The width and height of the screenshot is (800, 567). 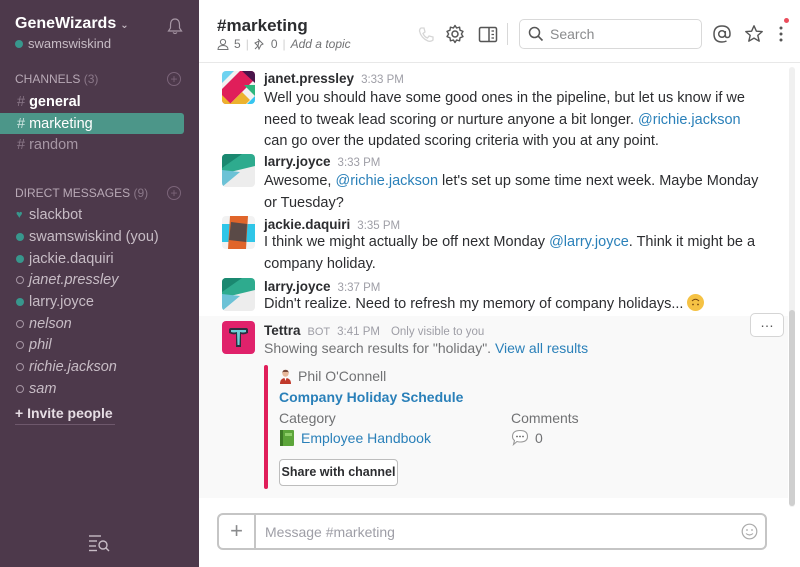 I want to click on sidebar-dm-larry-joyce: larry.joyce, so click(x=92, y=301).